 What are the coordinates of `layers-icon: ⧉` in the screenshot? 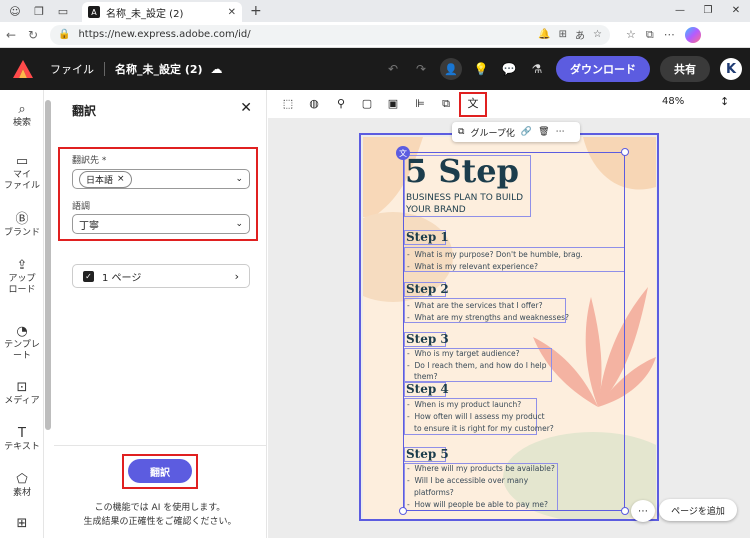 It's located at (446, 104).